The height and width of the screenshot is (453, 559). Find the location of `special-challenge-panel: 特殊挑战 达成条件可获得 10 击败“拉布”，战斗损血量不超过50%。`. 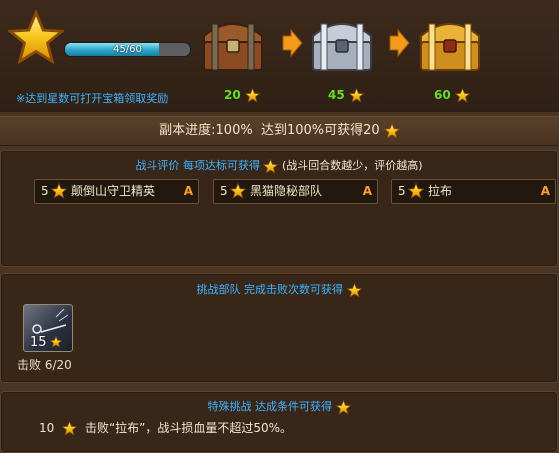

special-challenge-panel: 特殊挑战 达成条件可获得 10 击败“拉布”，战斗损血量不超过50%。 is located at coordinates (279, 422).